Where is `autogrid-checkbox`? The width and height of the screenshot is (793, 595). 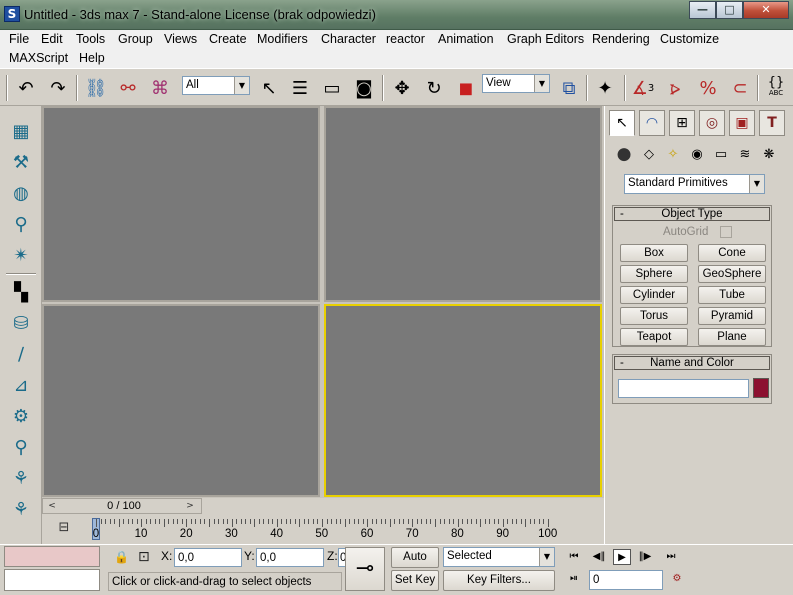
autogrid-checkbox is located at coordinates (726, 232).